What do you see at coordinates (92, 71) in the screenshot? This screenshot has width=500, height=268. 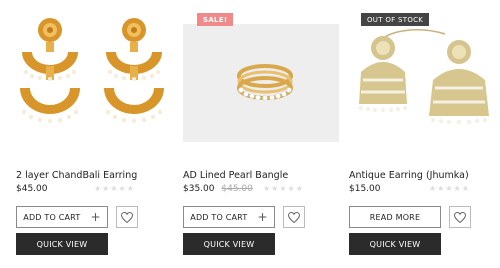 I see `chandbali-earring-image` at bounding box center [92, 71].